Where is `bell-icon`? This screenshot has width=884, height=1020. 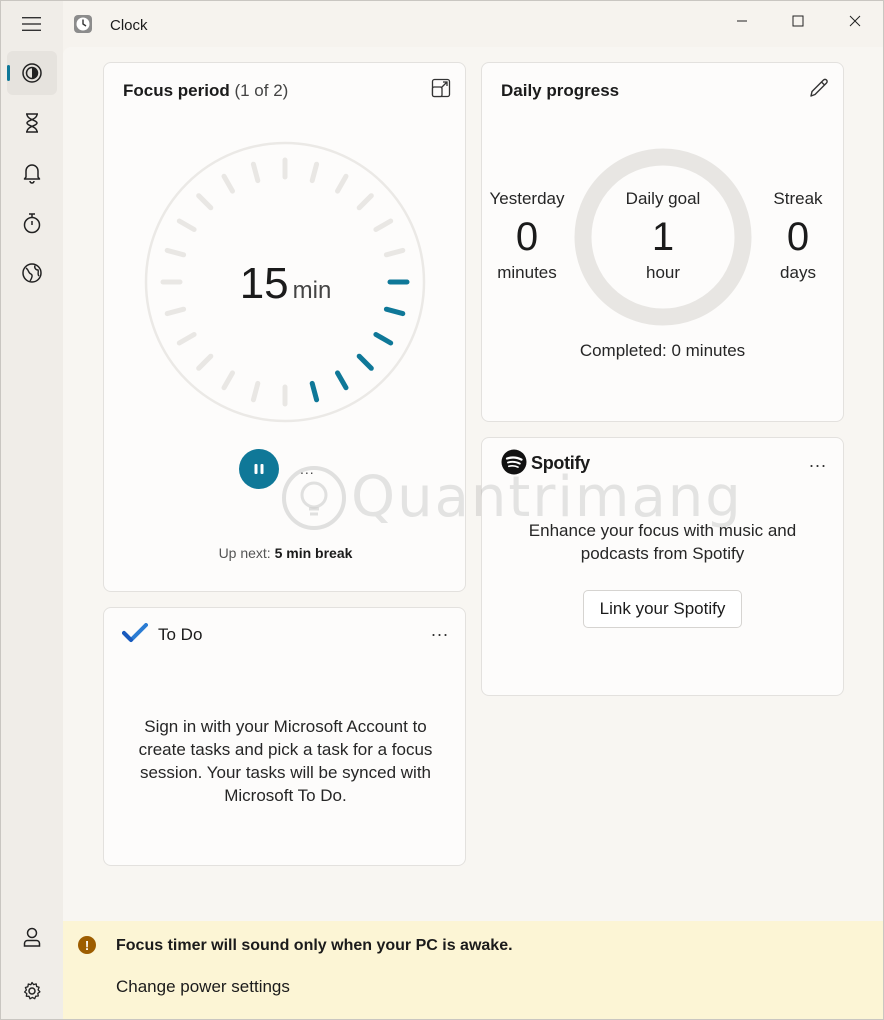
bell-icon is located at coordinates (32, 174).